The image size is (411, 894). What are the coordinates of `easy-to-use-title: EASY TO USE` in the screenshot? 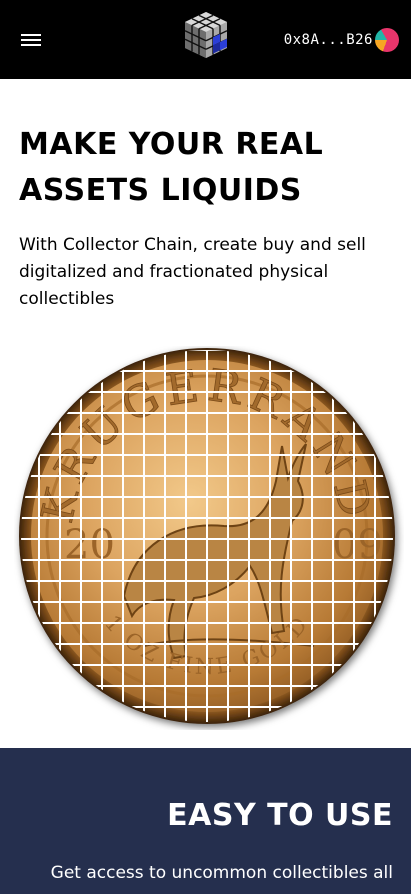 It's located at (280, 815).